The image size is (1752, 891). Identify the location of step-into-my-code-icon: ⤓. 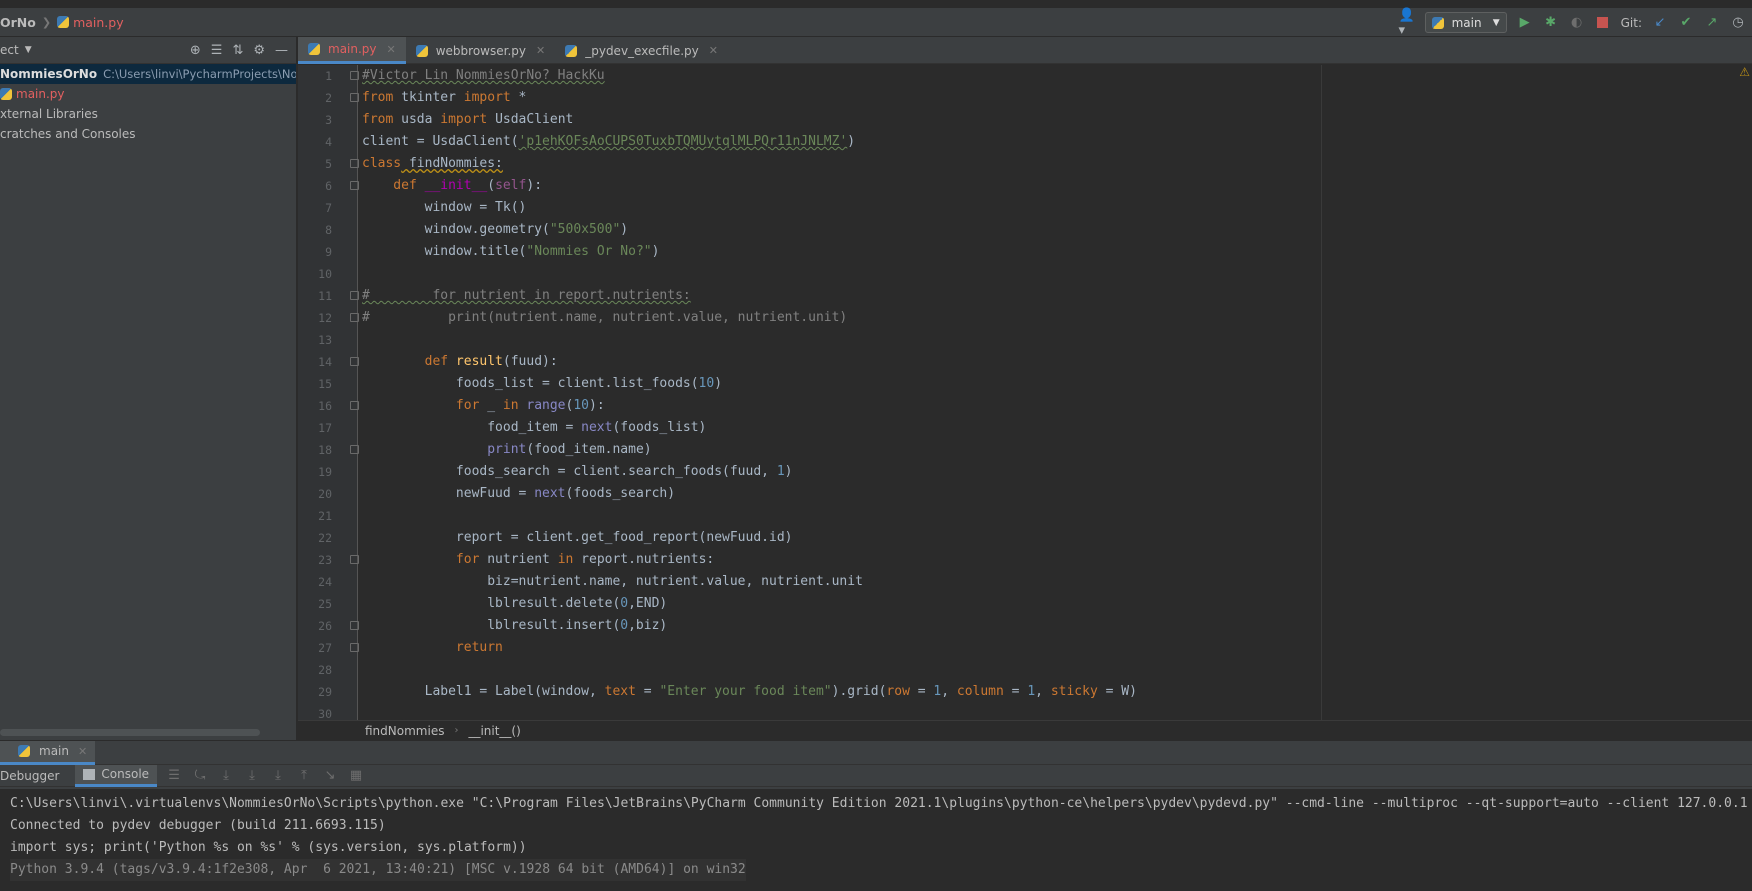
(278, 775).